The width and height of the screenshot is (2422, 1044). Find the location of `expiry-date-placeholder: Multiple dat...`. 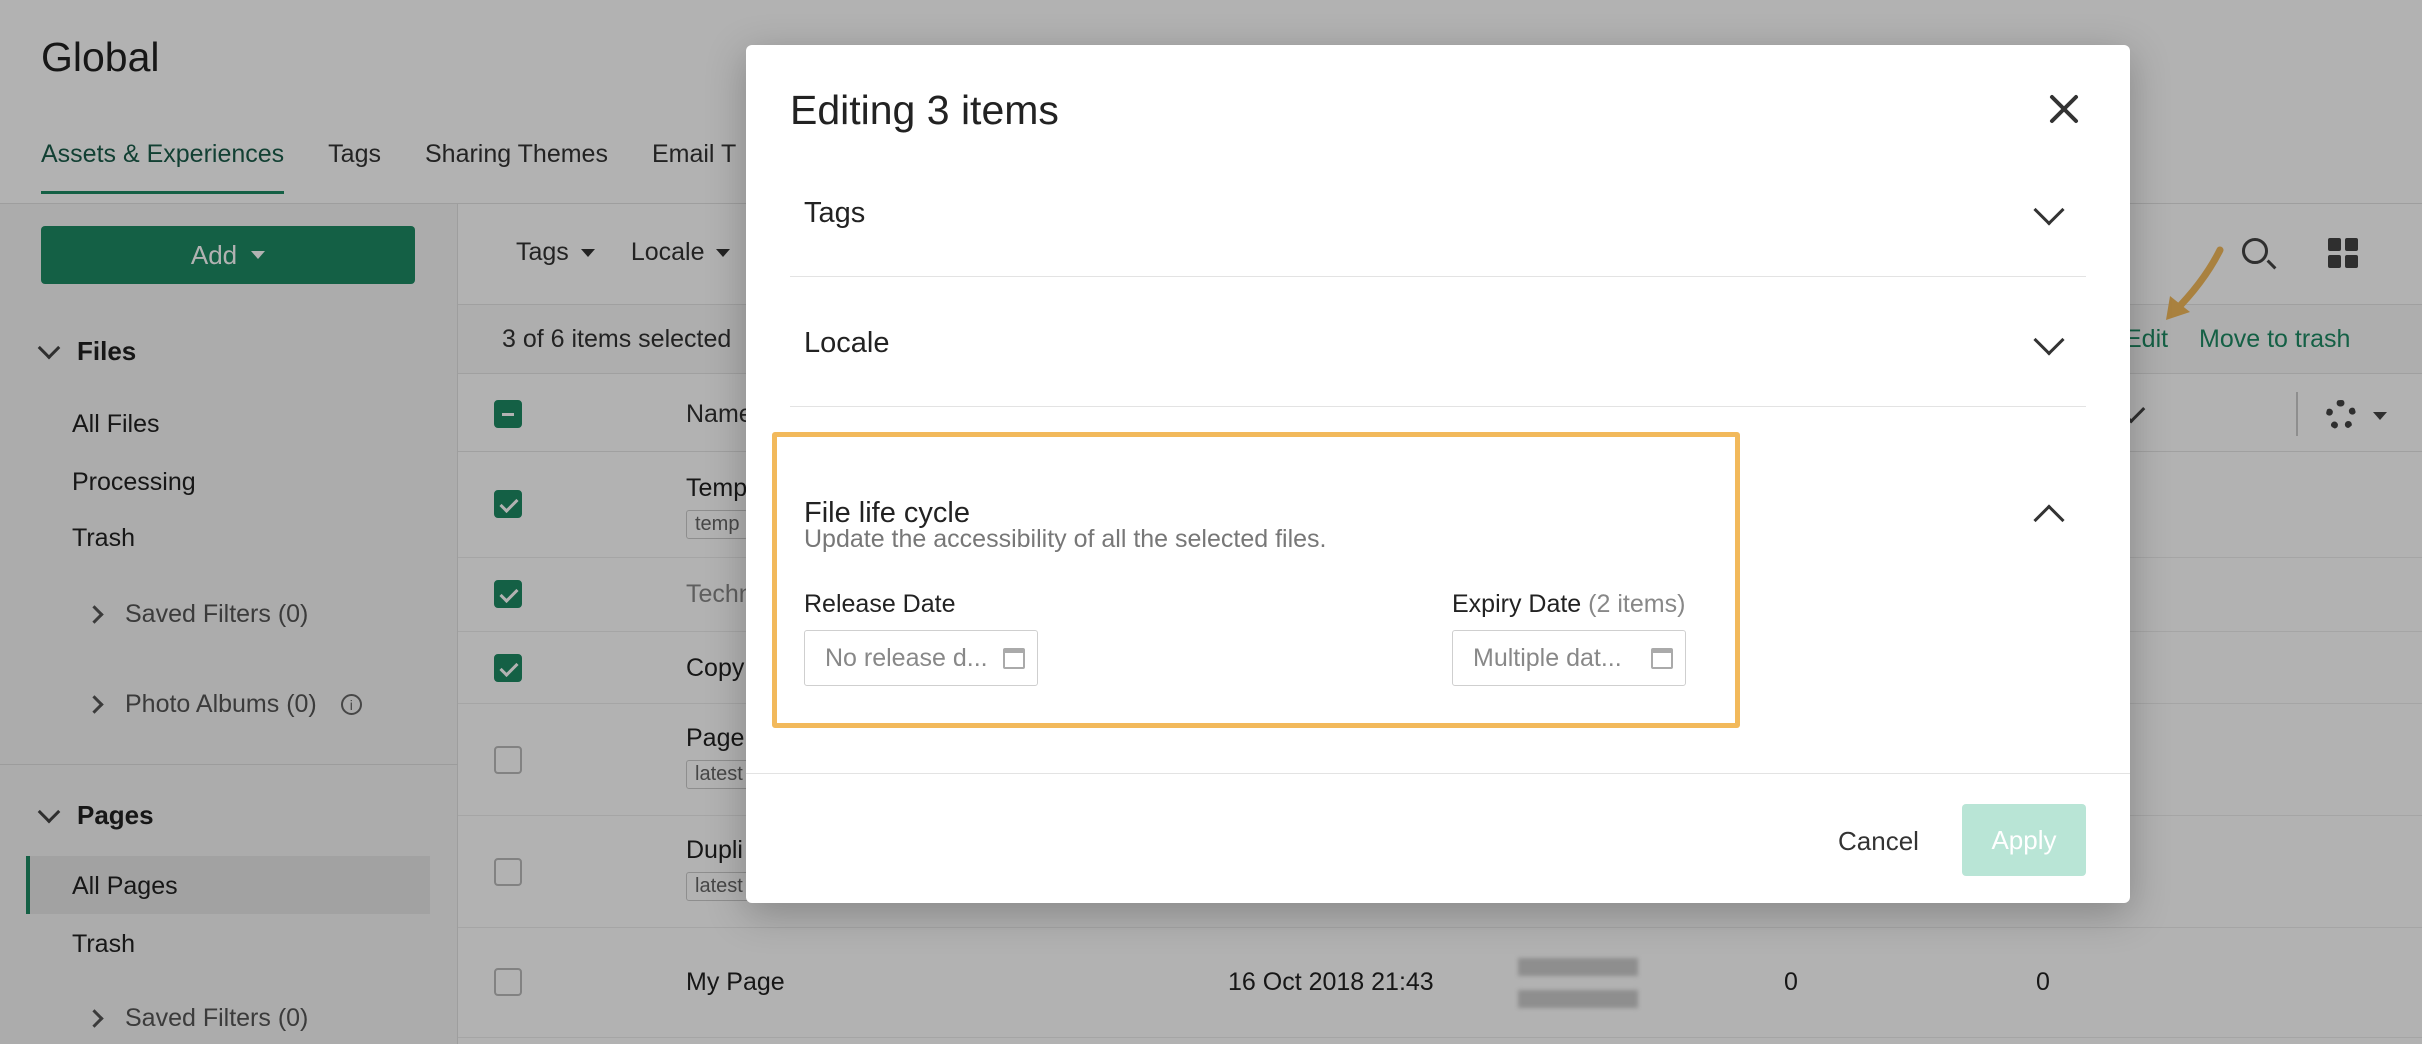

expiry-date-placeholder: Multiple dat... is located at coordinates (1547, 657).